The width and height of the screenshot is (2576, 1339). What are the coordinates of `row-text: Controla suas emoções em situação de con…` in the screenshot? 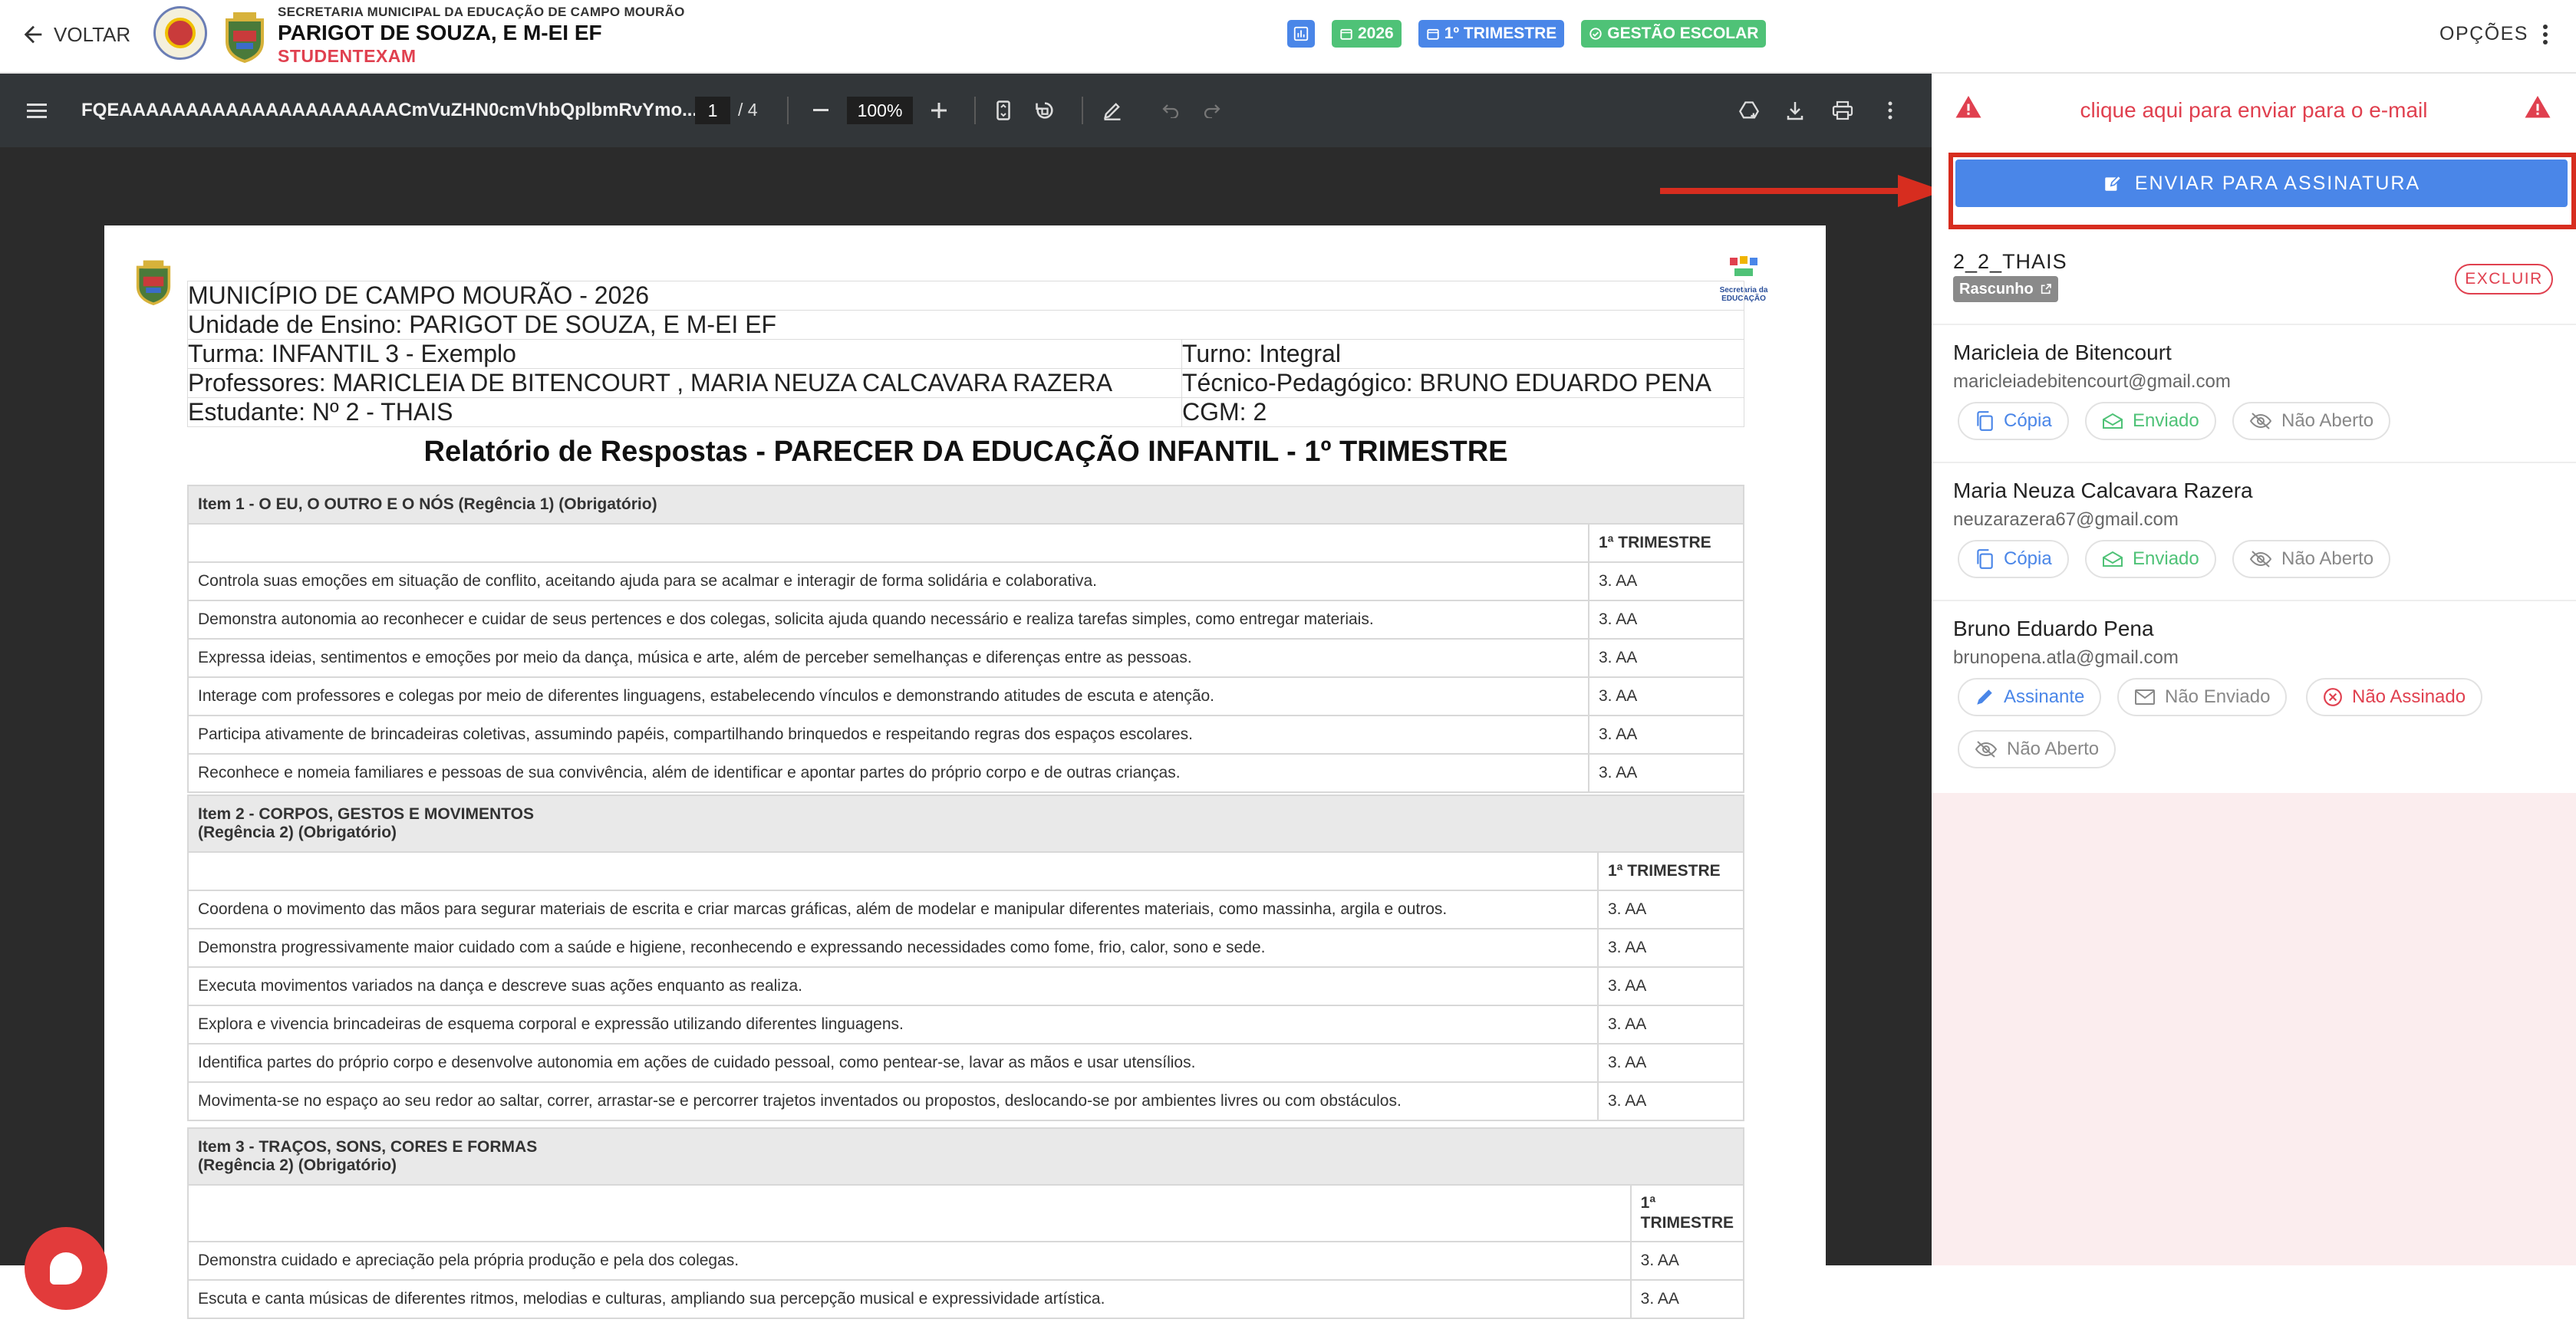 It's located at (888, 581).